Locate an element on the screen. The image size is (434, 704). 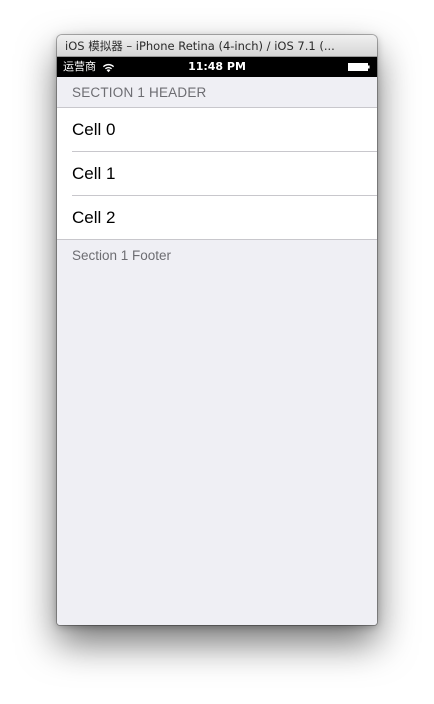
section-footer: Section 1 Footer is located at coordinates (122, 255).